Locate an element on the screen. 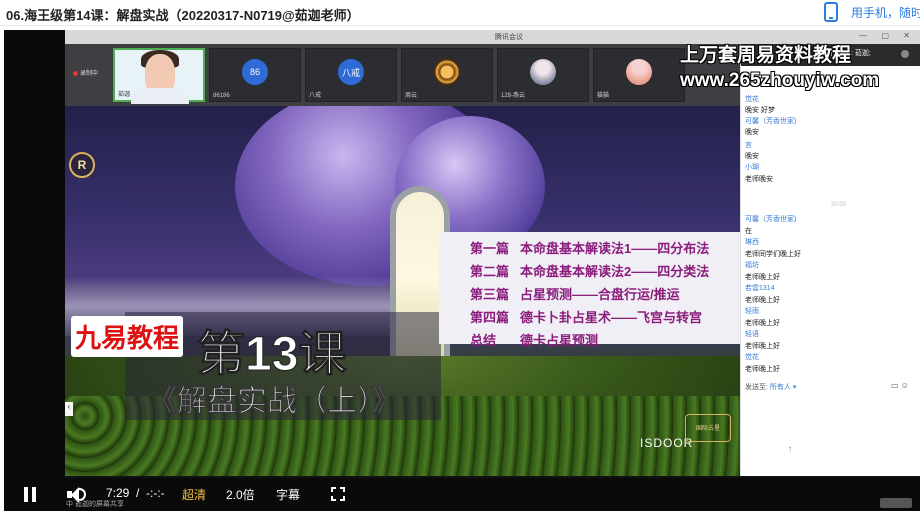 The width and height of the screenshot is (920, 511). participant-tile-1: 86 86186 is located at coordinates (255, 75).